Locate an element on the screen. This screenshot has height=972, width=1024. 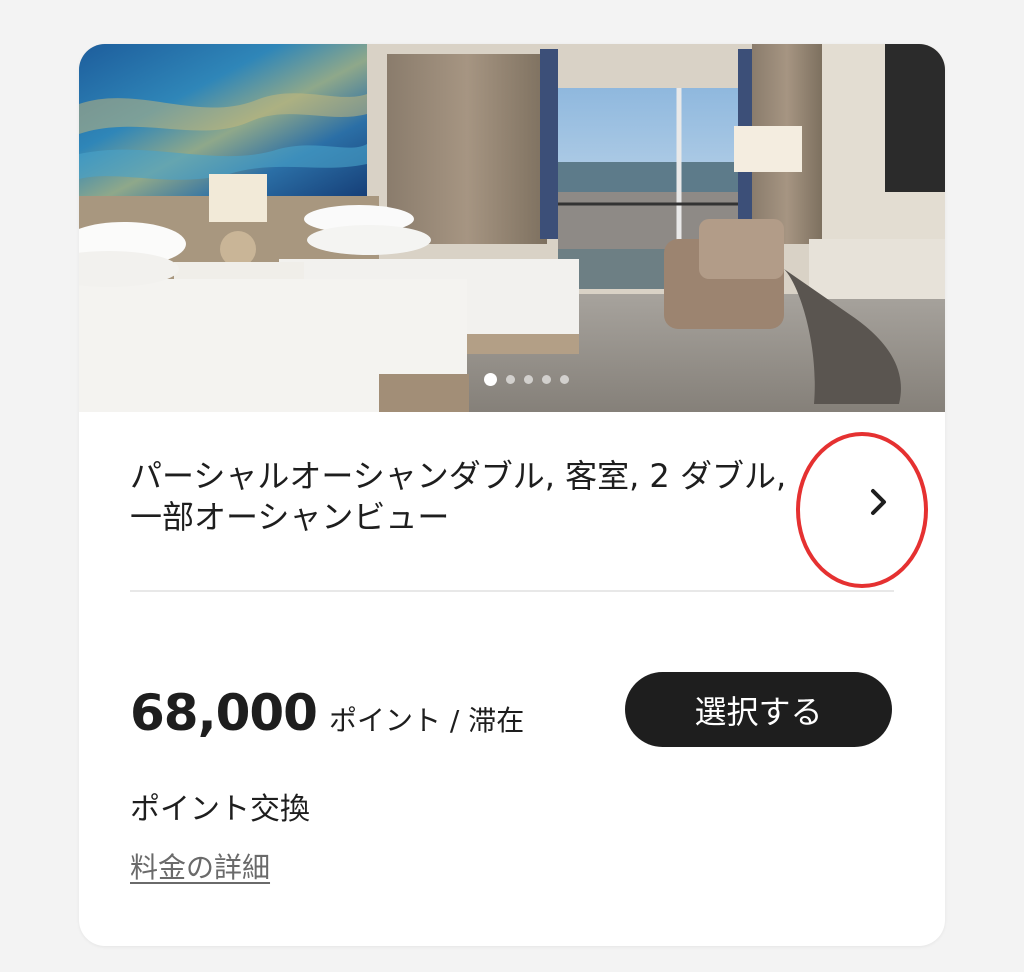
carousel-indicators is located at coordinates (526, 379).